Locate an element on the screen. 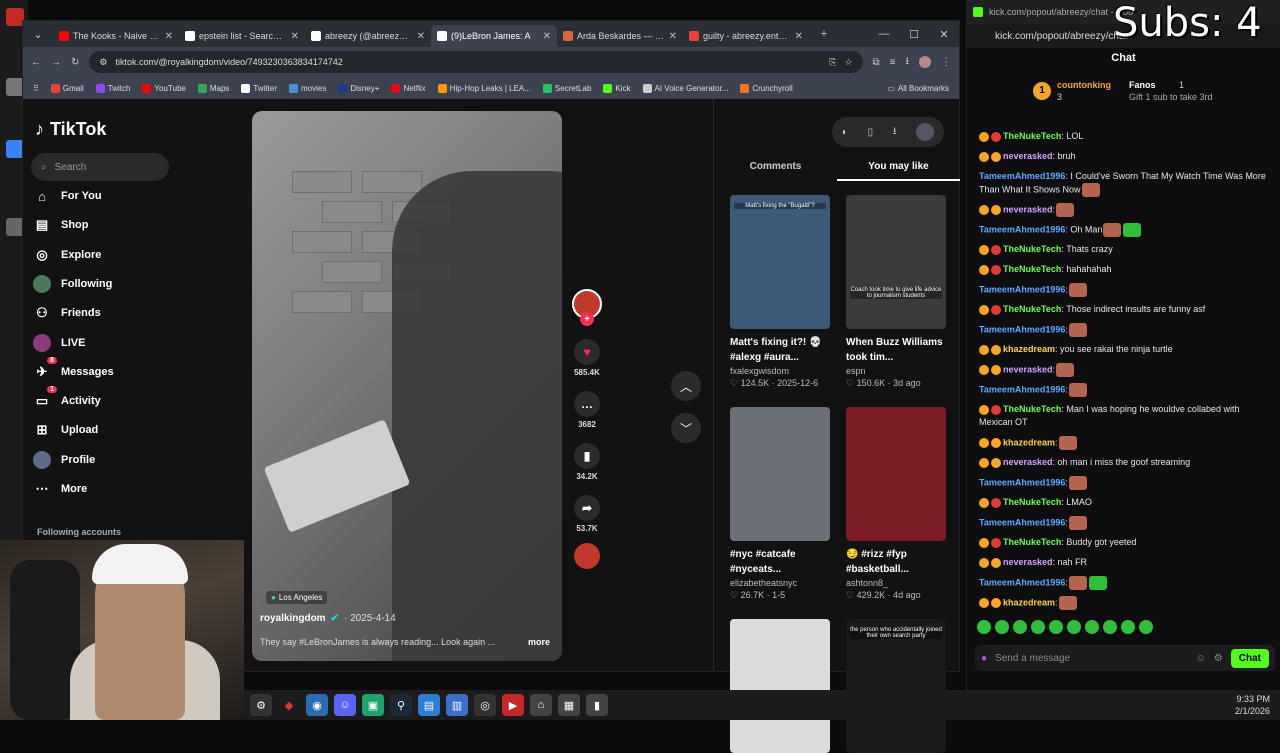  media-icon: ≡ is located at coordinates (893, 62).